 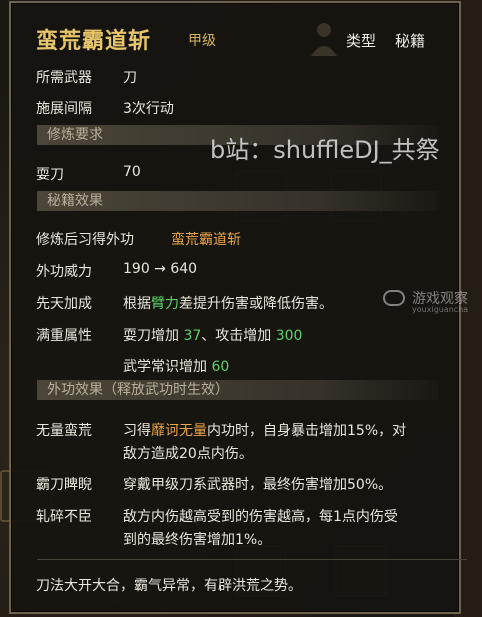 What do you see at coordinates (238, 390) in the screenshot?
I see `outer-header: 外功效果（释放武功时生效）` at bounding box center [238, 390].